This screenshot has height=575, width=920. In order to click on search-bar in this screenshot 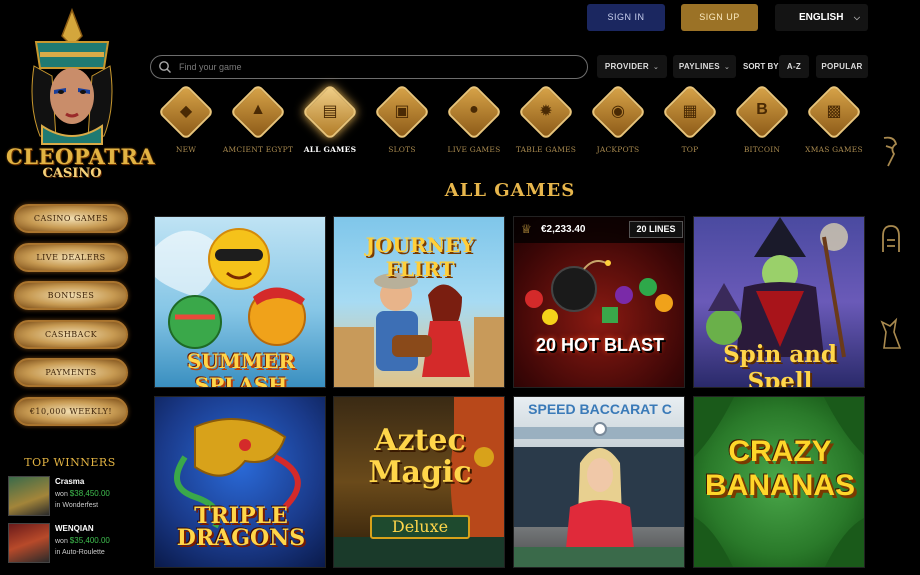, I will do `click(369, 67)`.